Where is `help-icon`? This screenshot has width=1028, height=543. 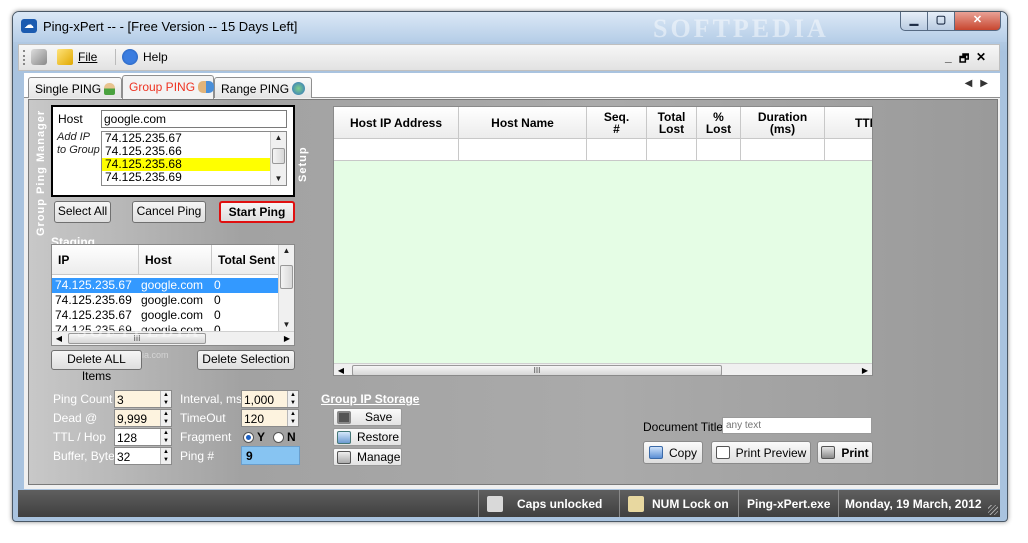
help-icon is located at coordinates (130, 57).